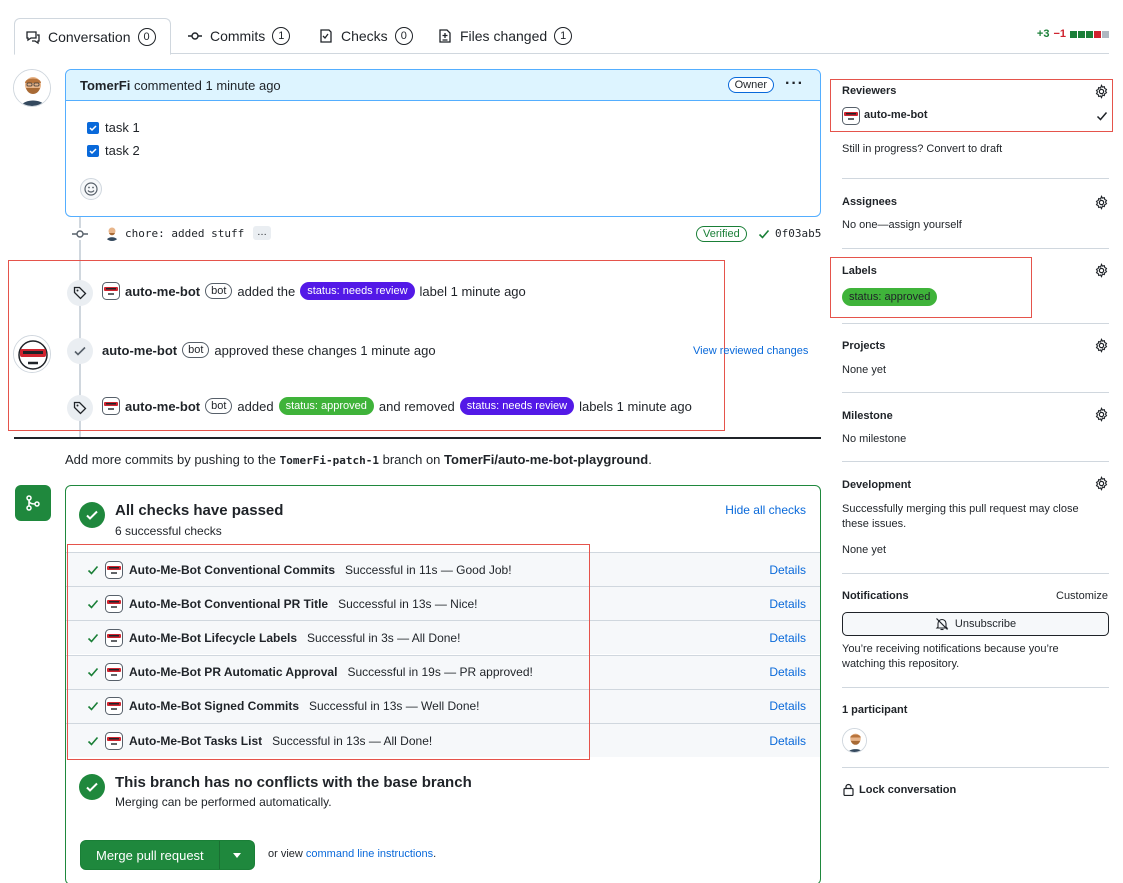 This screenshot has width=1123, height=883. What do you see at coordinates (266, 291) in the screenshot?
I see `event-text: added the` at bounding box center [266, 291].